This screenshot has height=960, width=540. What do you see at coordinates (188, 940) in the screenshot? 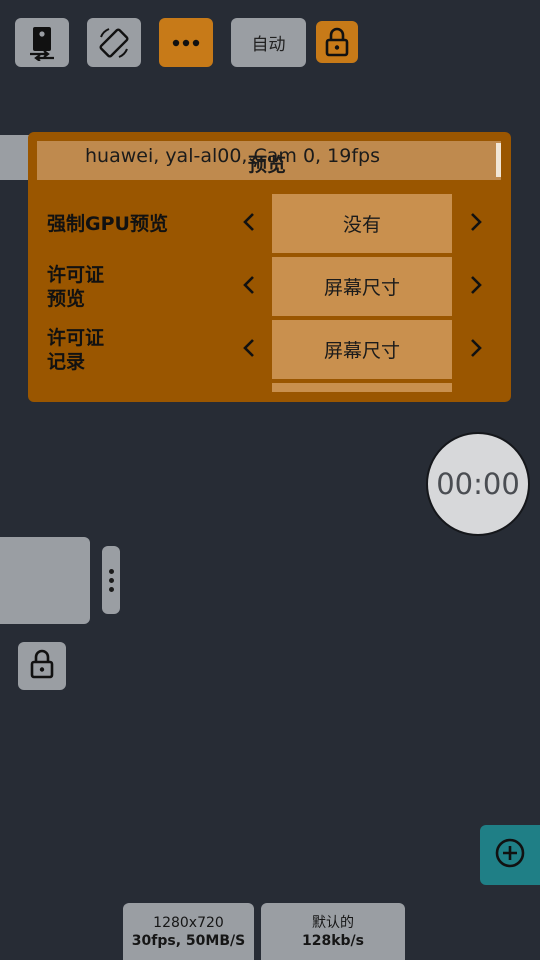
I see `video-bitrate: 30fps, 50MB/S` at bounding box center [188, 940].